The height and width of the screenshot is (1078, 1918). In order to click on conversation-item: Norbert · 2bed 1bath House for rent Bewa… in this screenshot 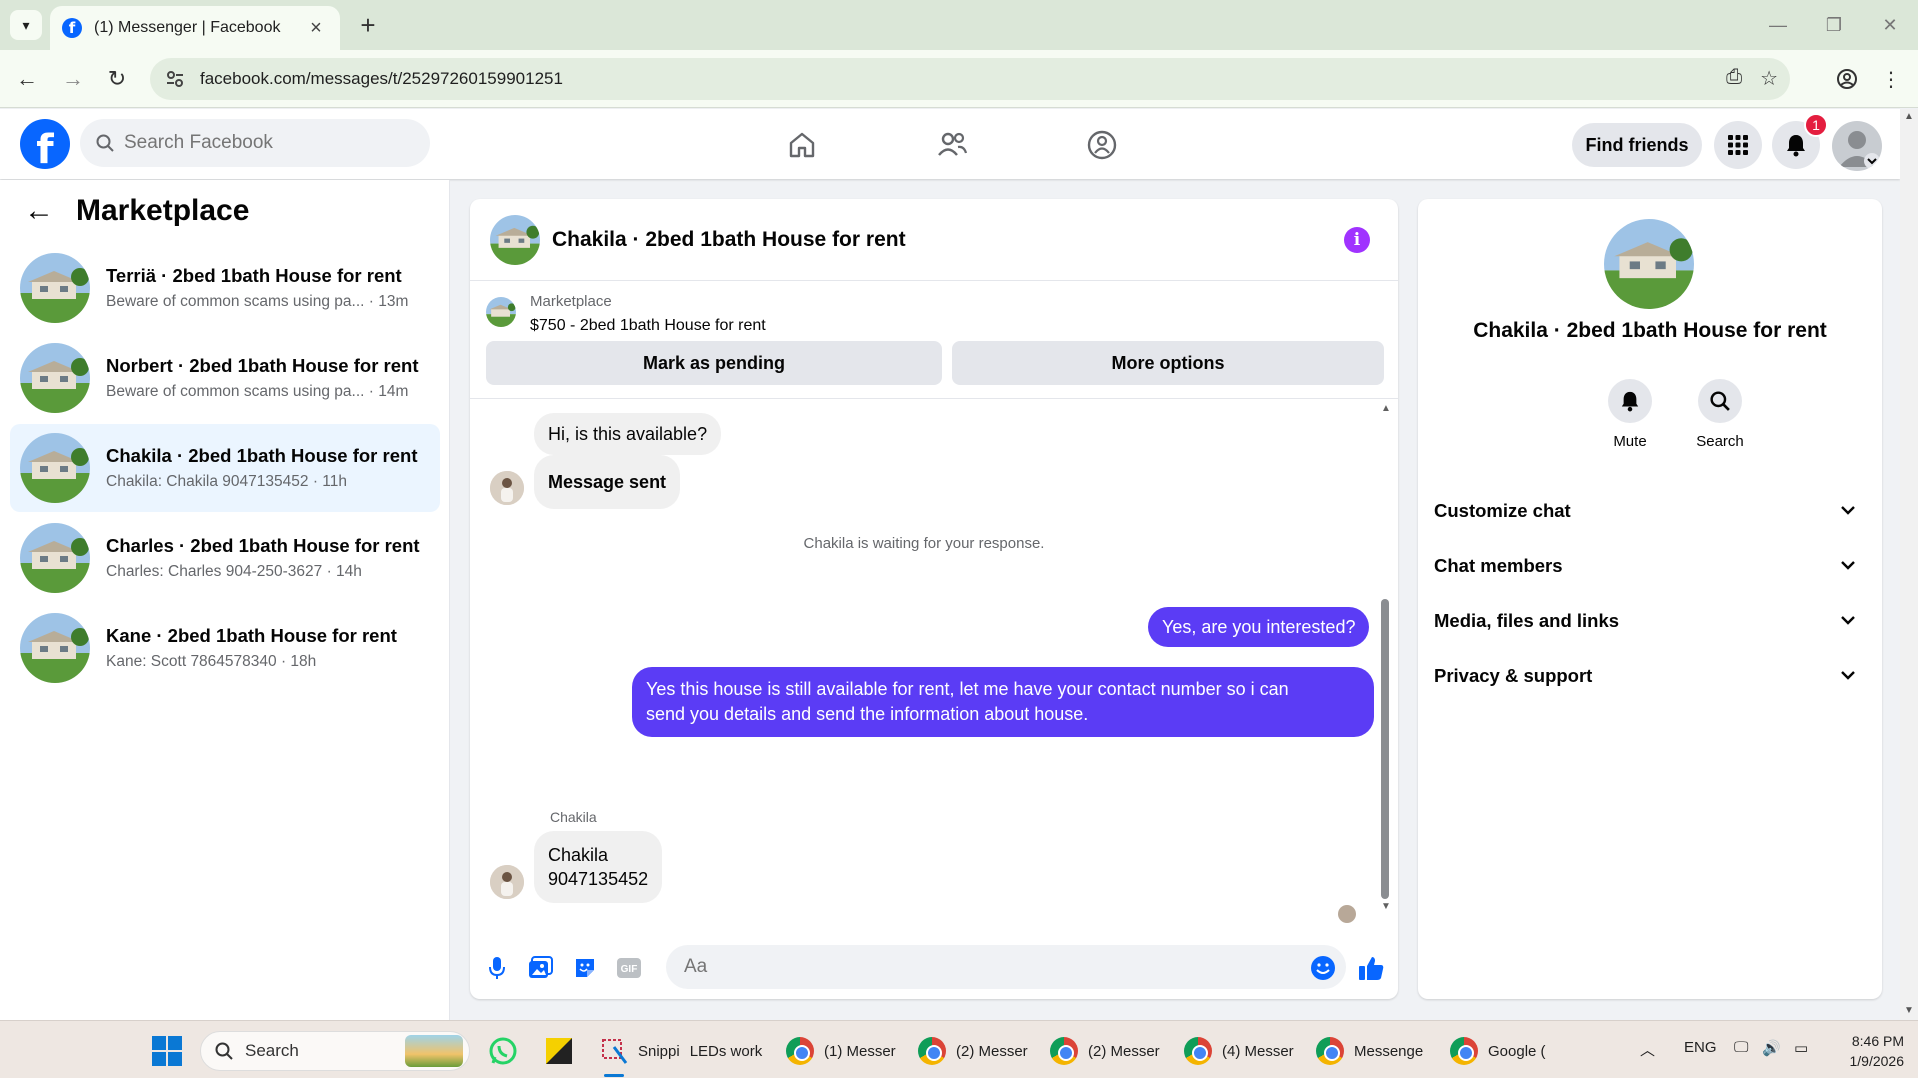, I will do `click(225, 378)`.